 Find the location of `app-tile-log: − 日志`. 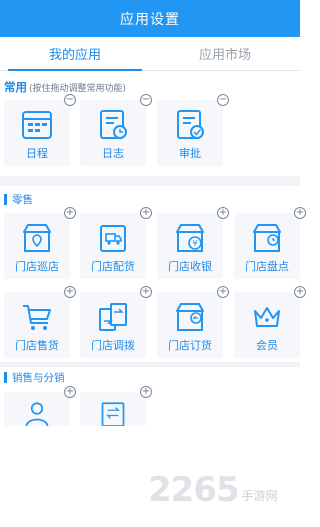

app-tile-log: − 日志 is located at coordinates (116, 130).